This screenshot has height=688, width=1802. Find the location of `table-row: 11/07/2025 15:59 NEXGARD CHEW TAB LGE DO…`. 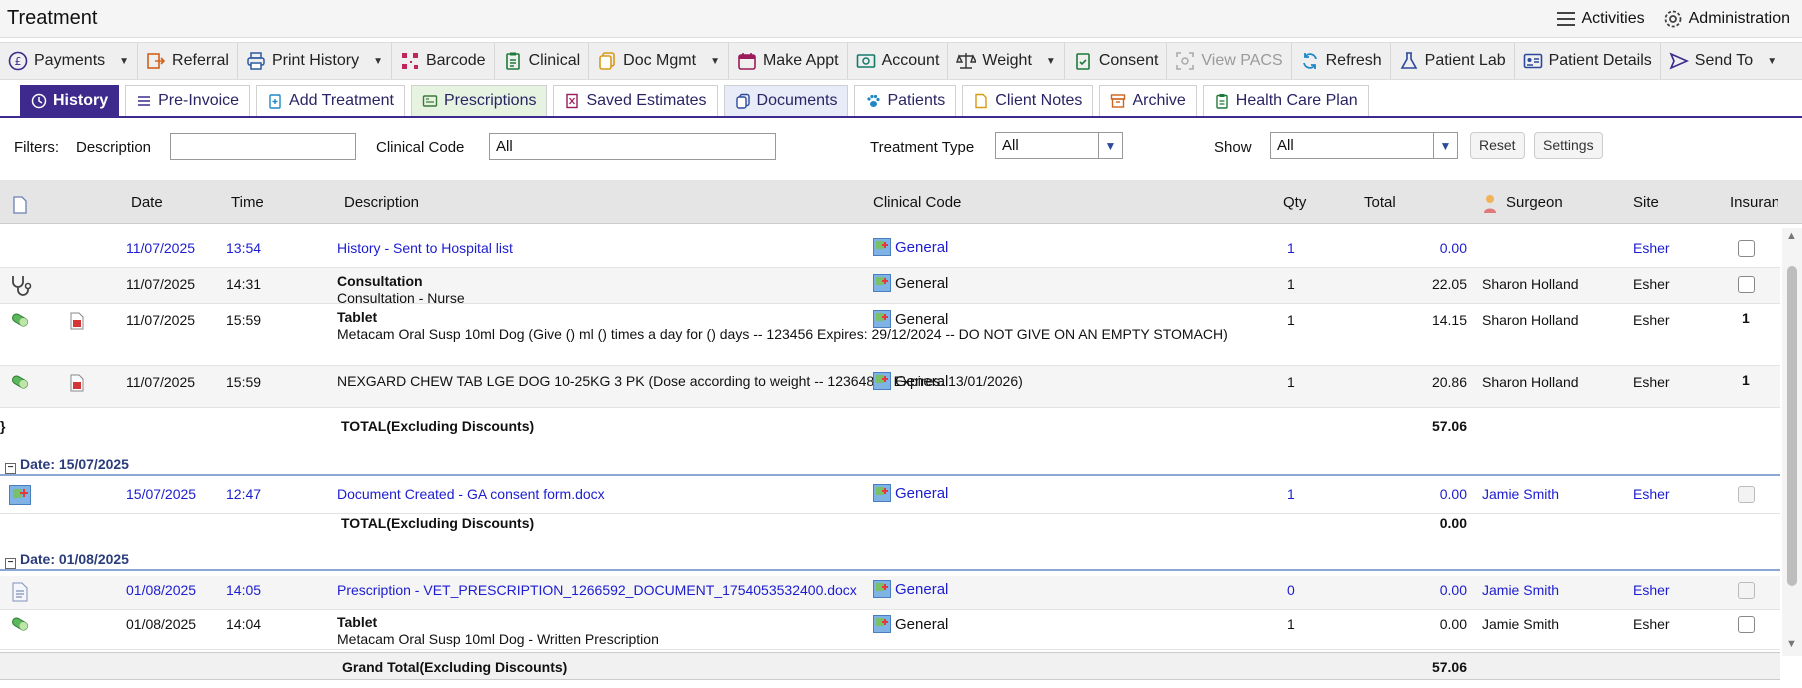

table-row: 11/07/2025 15:59 NEXGARD CHEW TAB LGE DO… is located at coordinates (890, 387).